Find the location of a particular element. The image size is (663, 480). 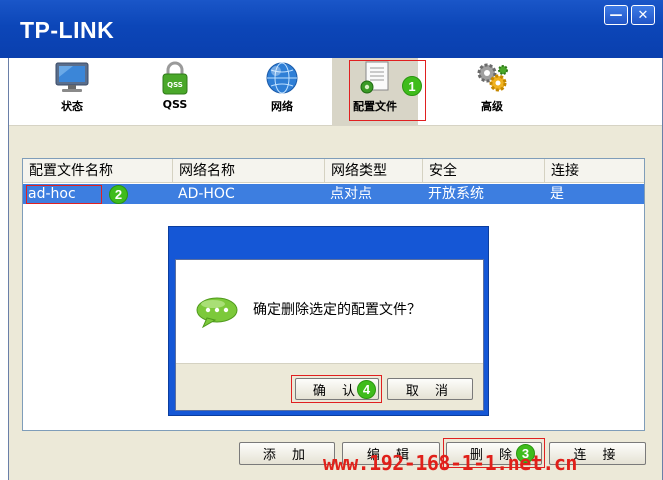

profile-name-highlight is located at coordinates (64, 194).